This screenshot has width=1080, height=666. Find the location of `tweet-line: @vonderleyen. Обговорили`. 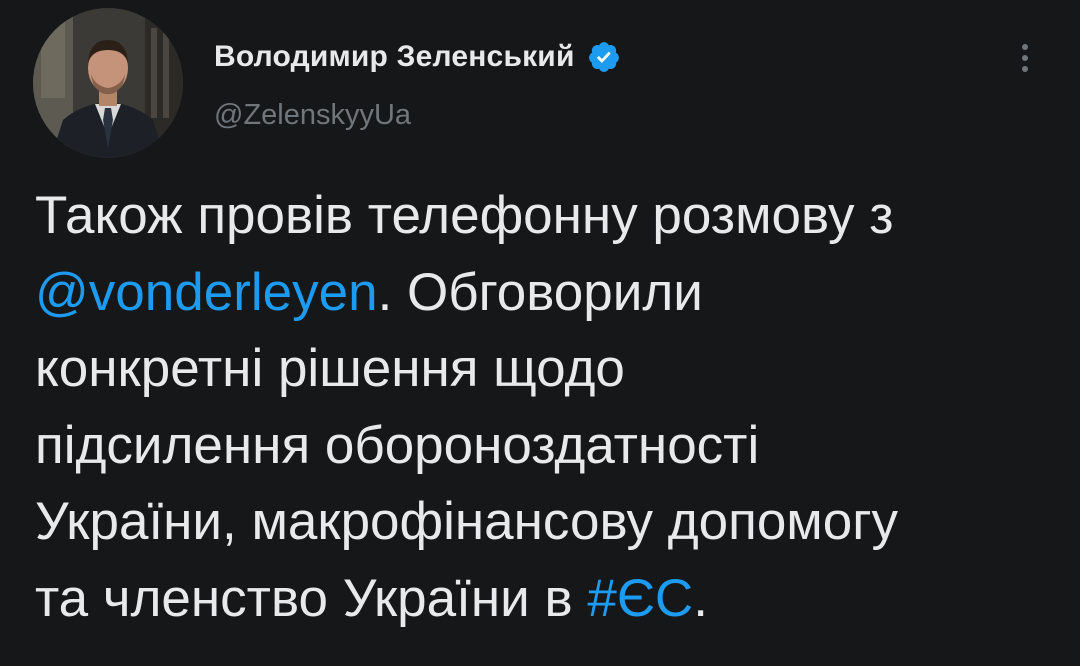

tweet-line: @vonderleyen. Обговорили is located at coordinates (550, 293).